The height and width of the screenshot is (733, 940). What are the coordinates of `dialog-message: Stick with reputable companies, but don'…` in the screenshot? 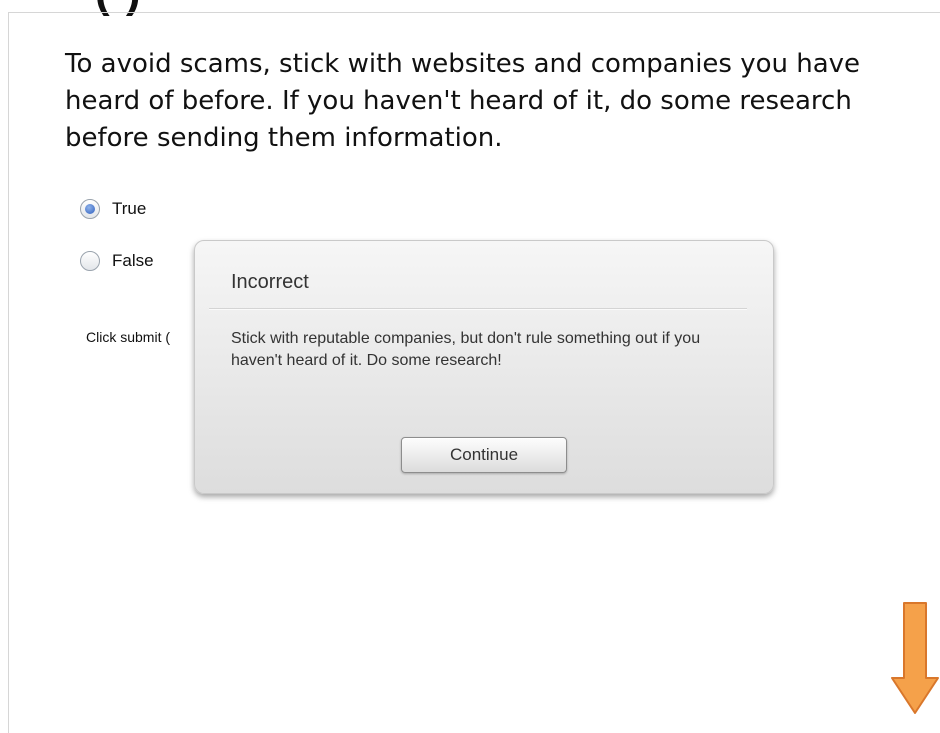 It's located at (466, 349).